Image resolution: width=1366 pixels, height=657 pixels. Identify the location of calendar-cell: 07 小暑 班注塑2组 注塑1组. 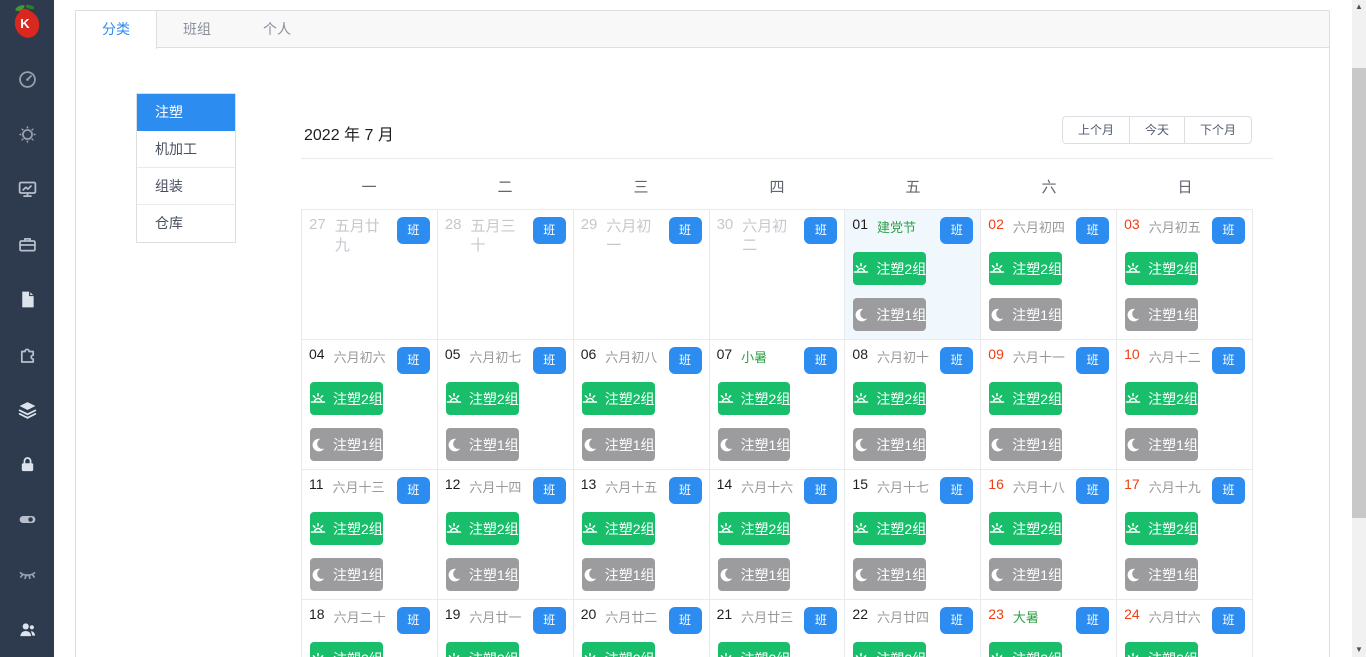
(777, 405).